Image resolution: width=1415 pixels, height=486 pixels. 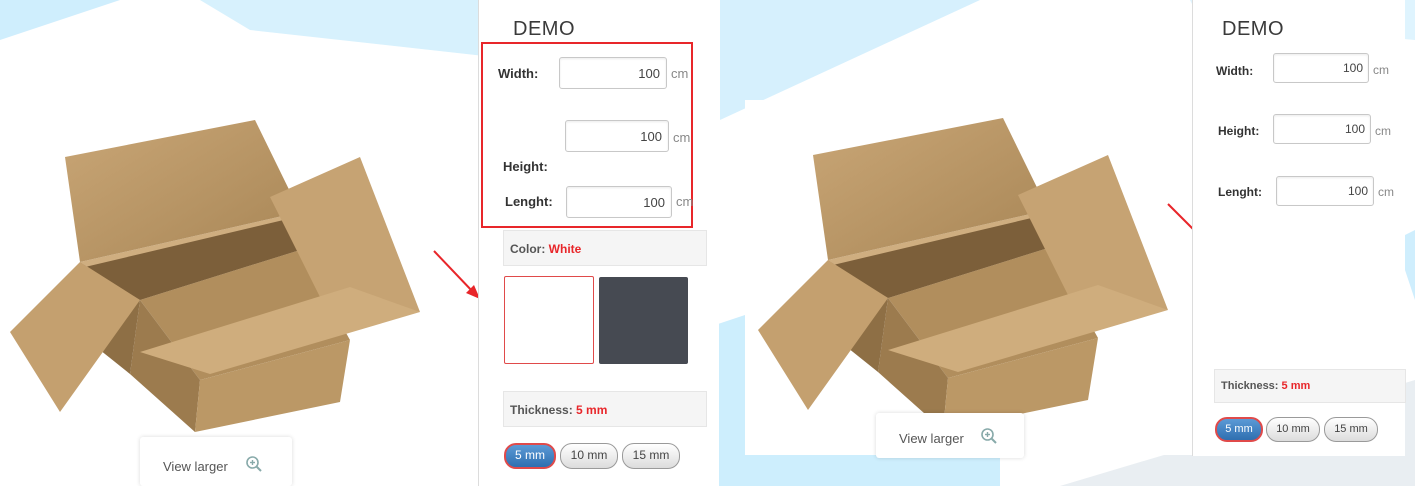 I want to click on view-larger-button-left: View larger, so click(x=216, y=461).